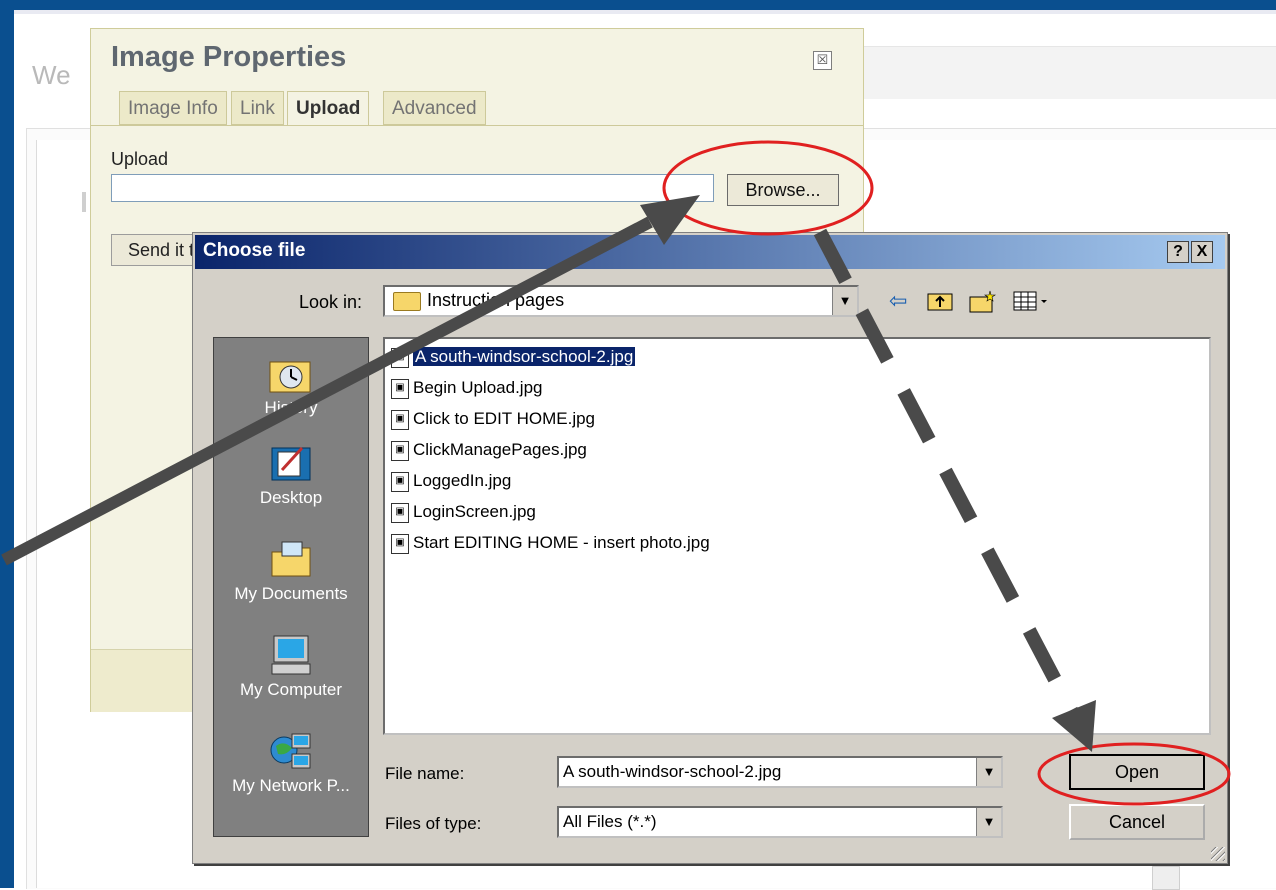 This screenshot has height=890, width=1276. I want to click on file-type-label: Files of type:, so click(433, 823).